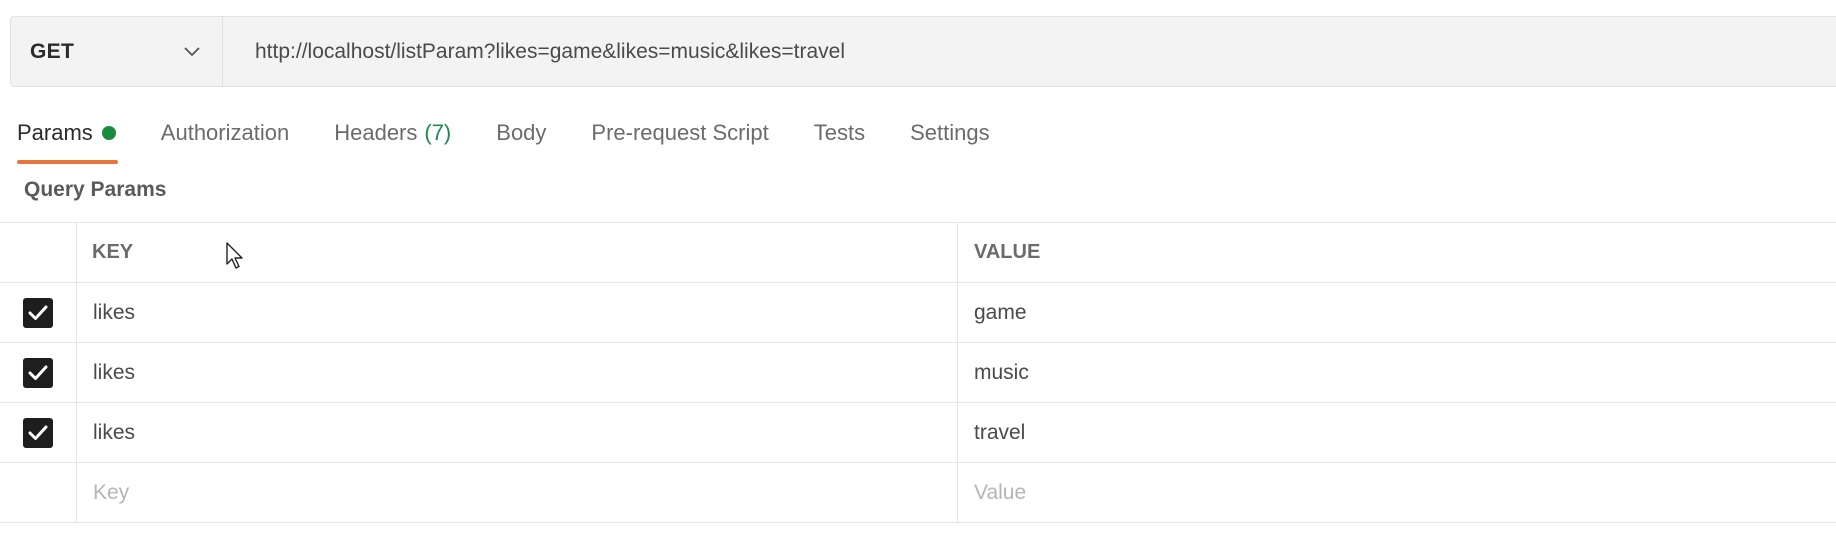 Image resolution: width=1836 pixels, height=547 pixels. I want to click on table-row: likes game, so click(918, 313).